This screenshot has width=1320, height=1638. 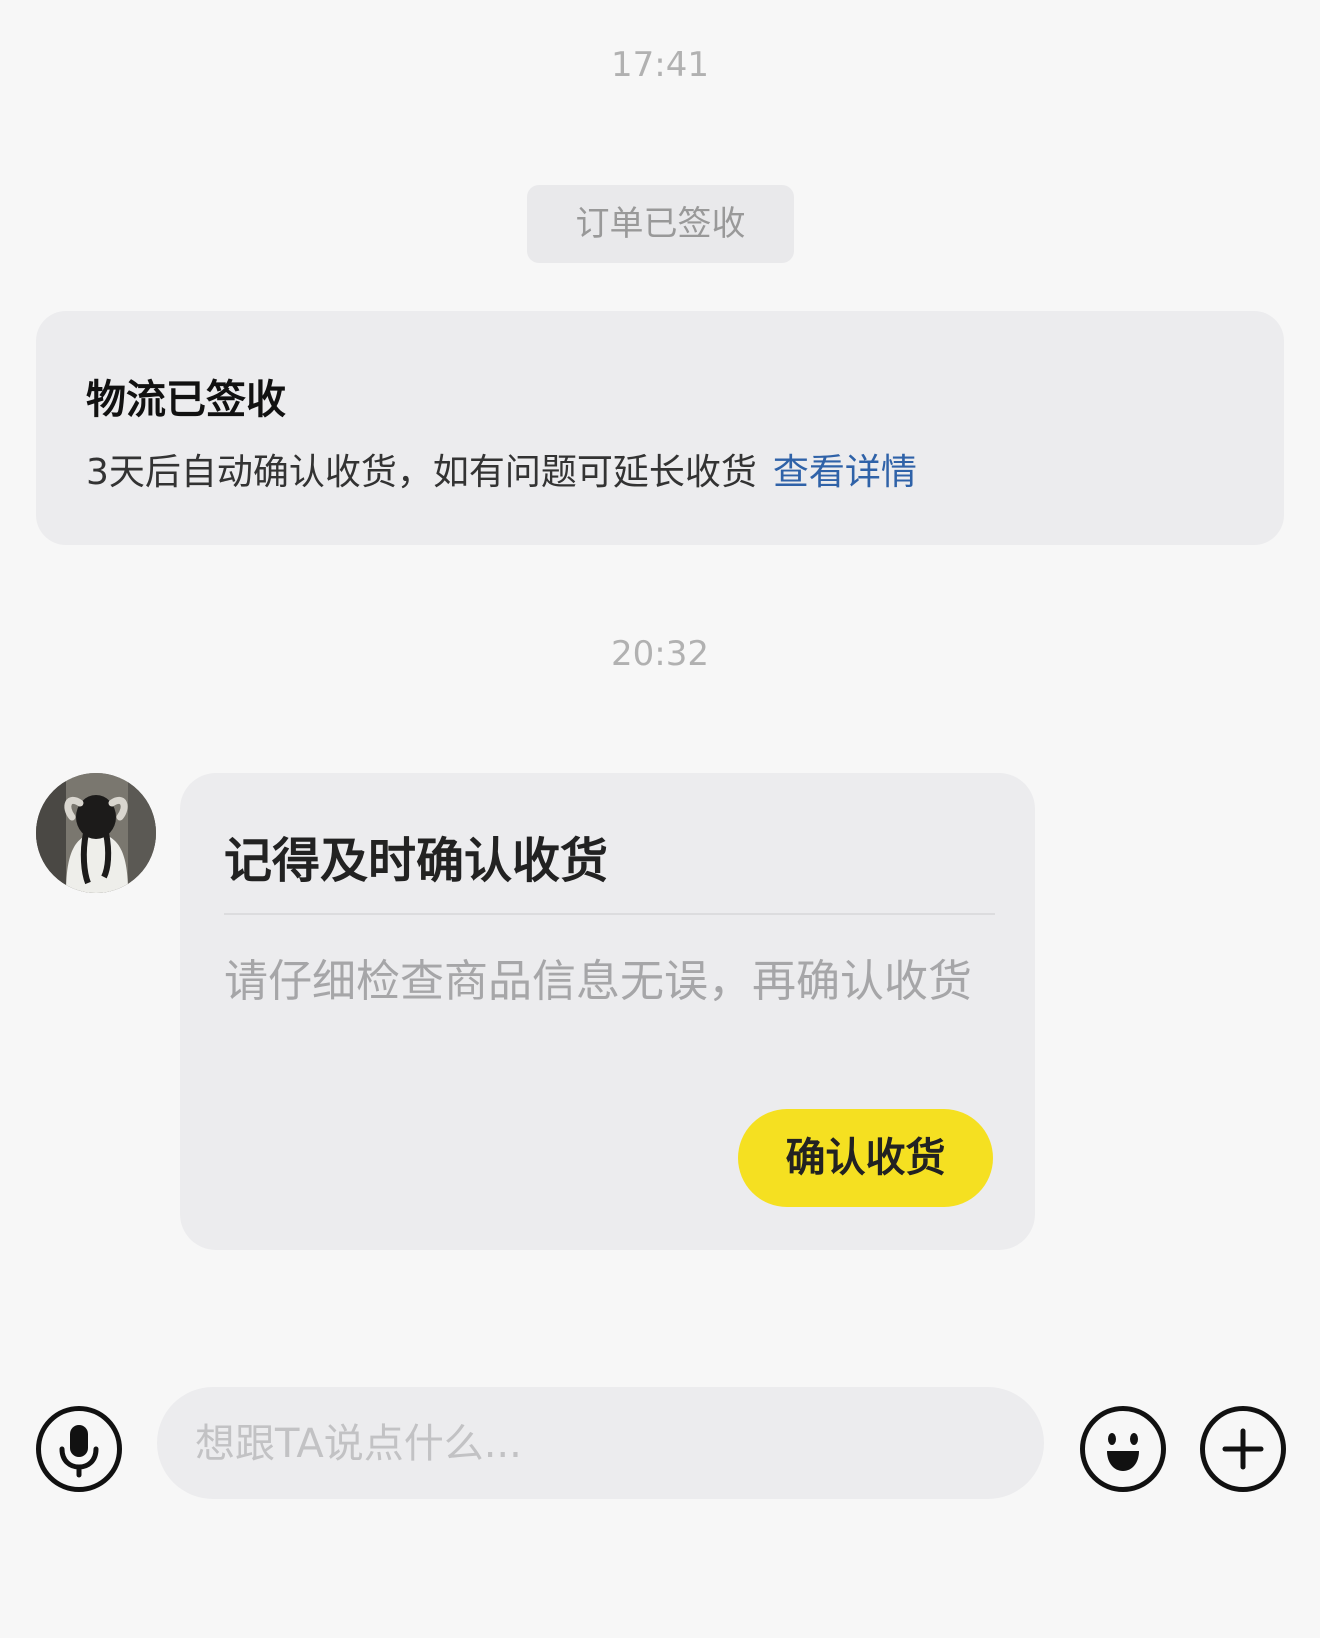 I want to click on system-notice: 订单已签收, so click(x=660, y=224).